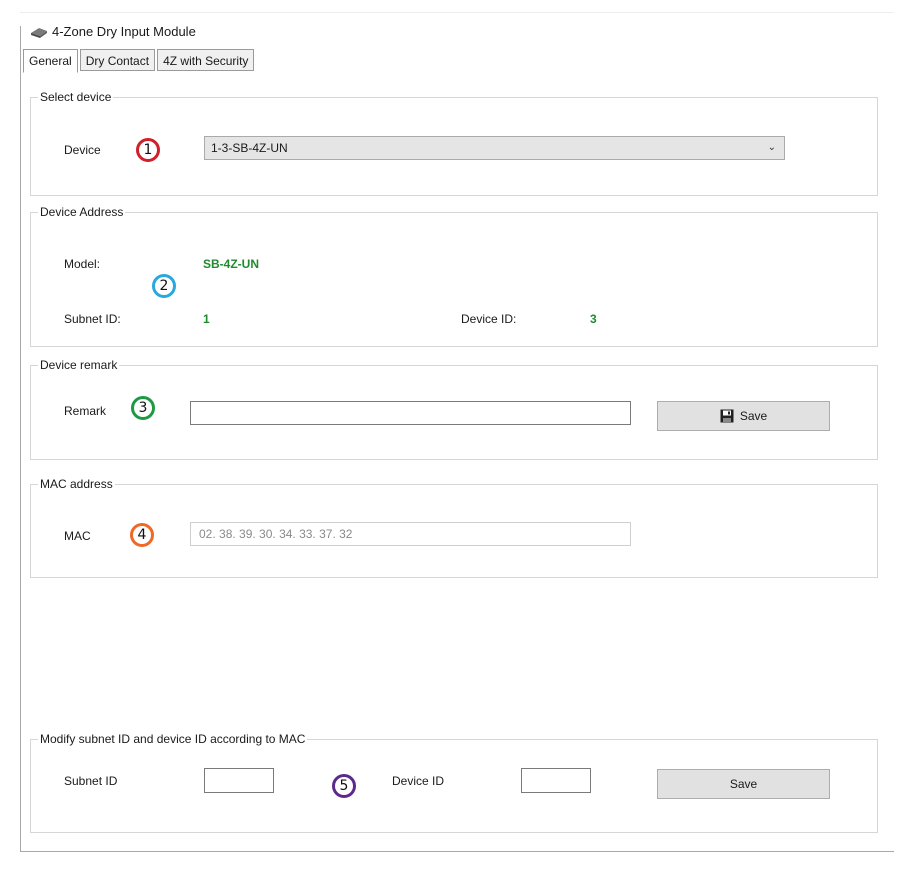  I want to click on window-title-text: 4-Zone Dry Input Module, so click(124, 31).